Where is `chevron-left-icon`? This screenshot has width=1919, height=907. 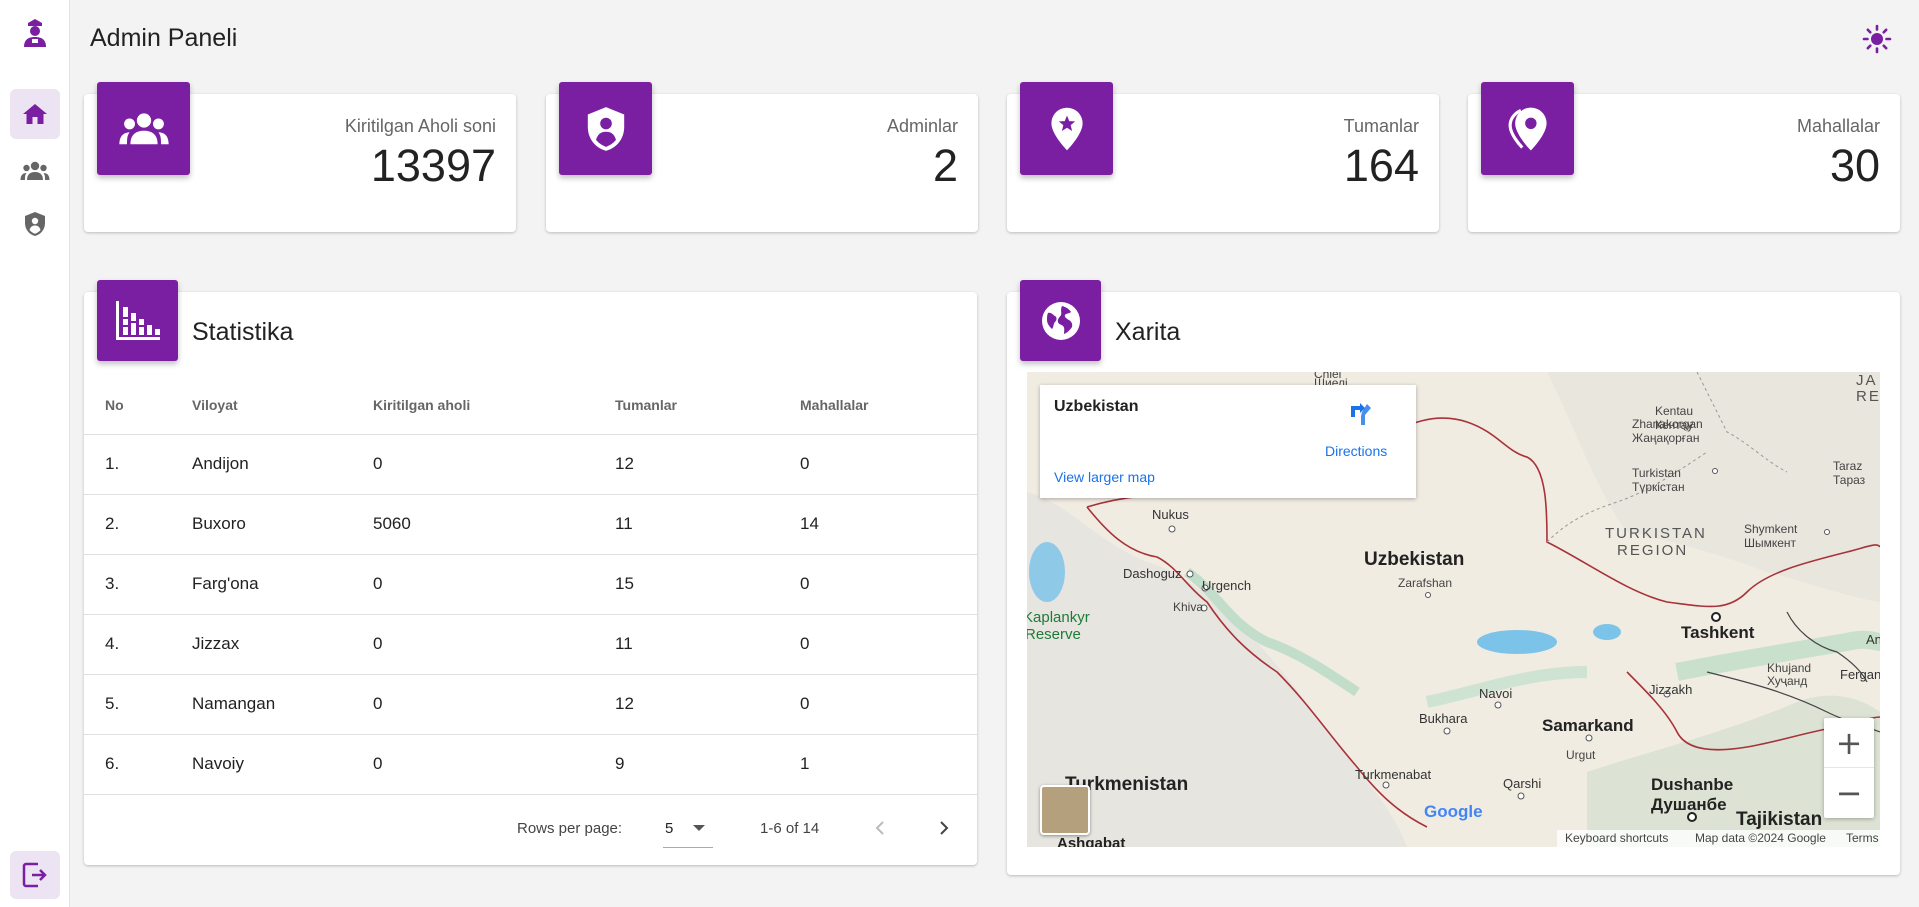 chevron-left-icon is located at coordinates (879, 828).